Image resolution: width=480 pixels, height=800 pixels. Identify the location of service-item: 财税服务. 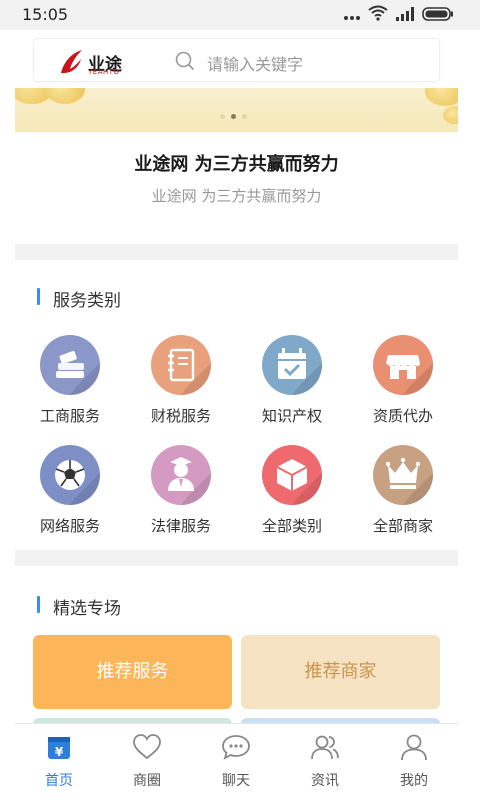
(181, 385).